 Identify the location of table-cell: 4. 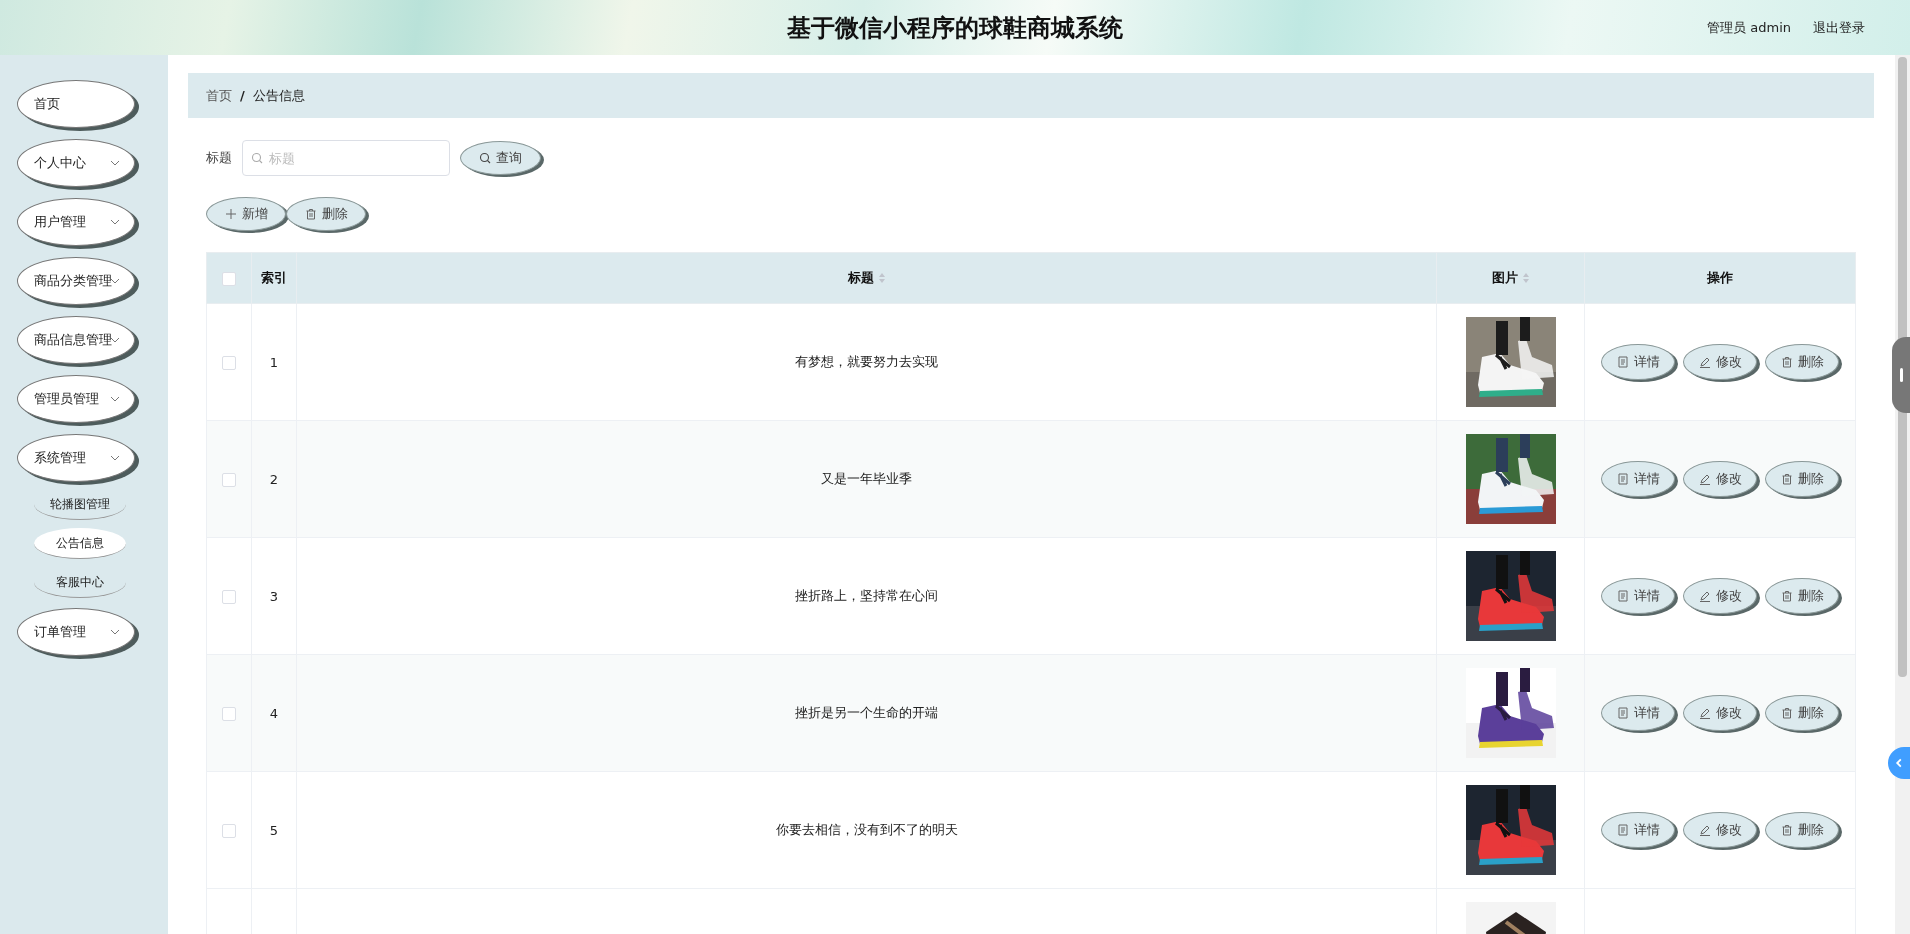
(274, 713).